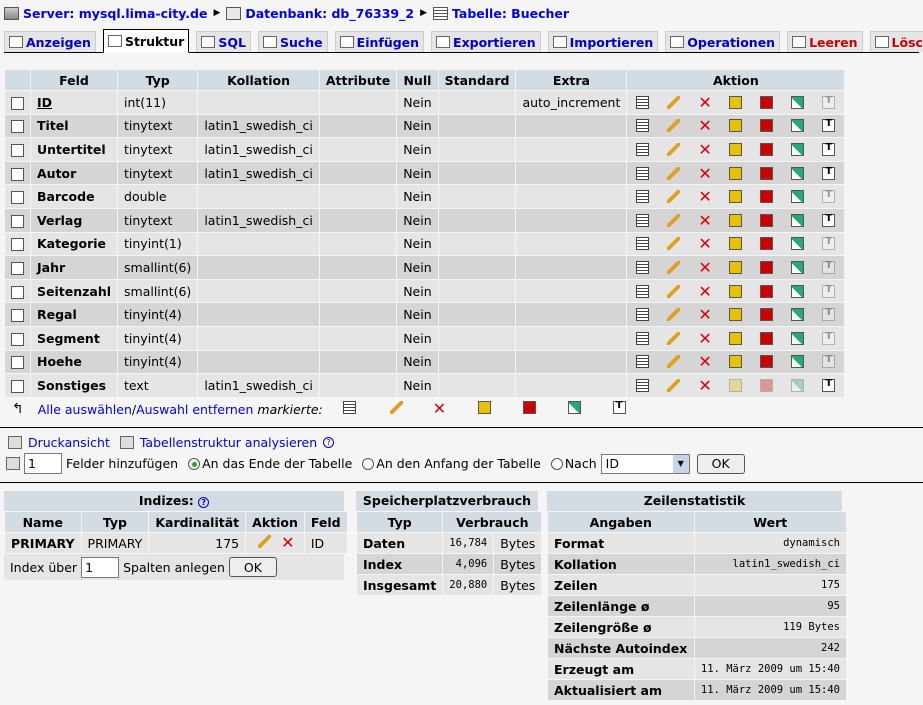 The image size is (923, 705). What do you see at coordinates (252, 567) in the screenshot?
I see `create-index-ok-button: OK` at bounding box center [252, 567].